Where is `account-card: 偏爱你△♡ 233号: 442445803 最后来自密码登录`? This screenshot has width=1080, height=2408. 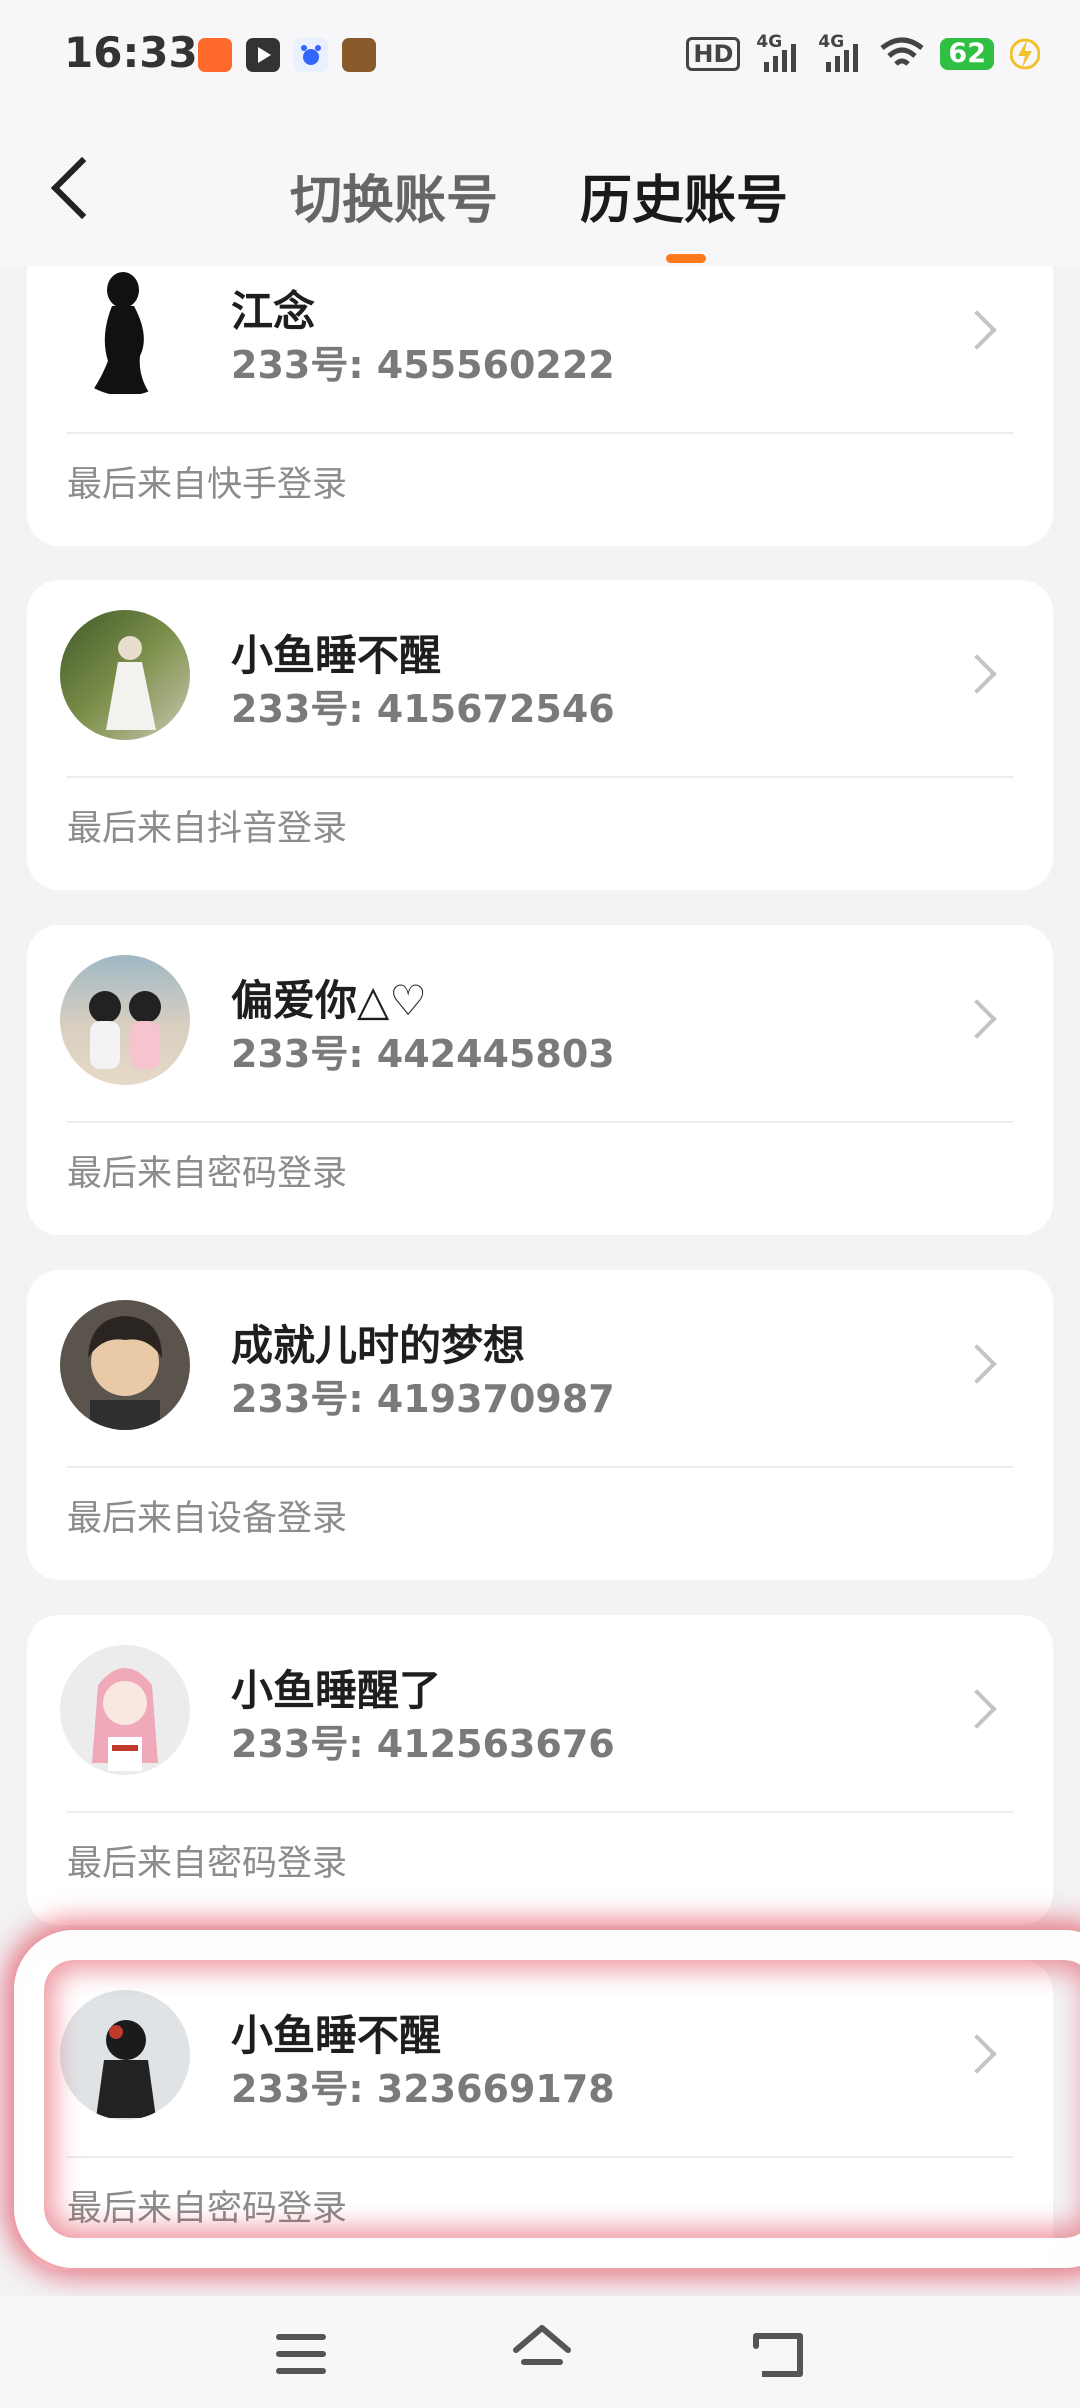
account-card: 偏爱你△♡ 233号: 442445803 最后来自密码登录 is located at coordinates (540, 1080).